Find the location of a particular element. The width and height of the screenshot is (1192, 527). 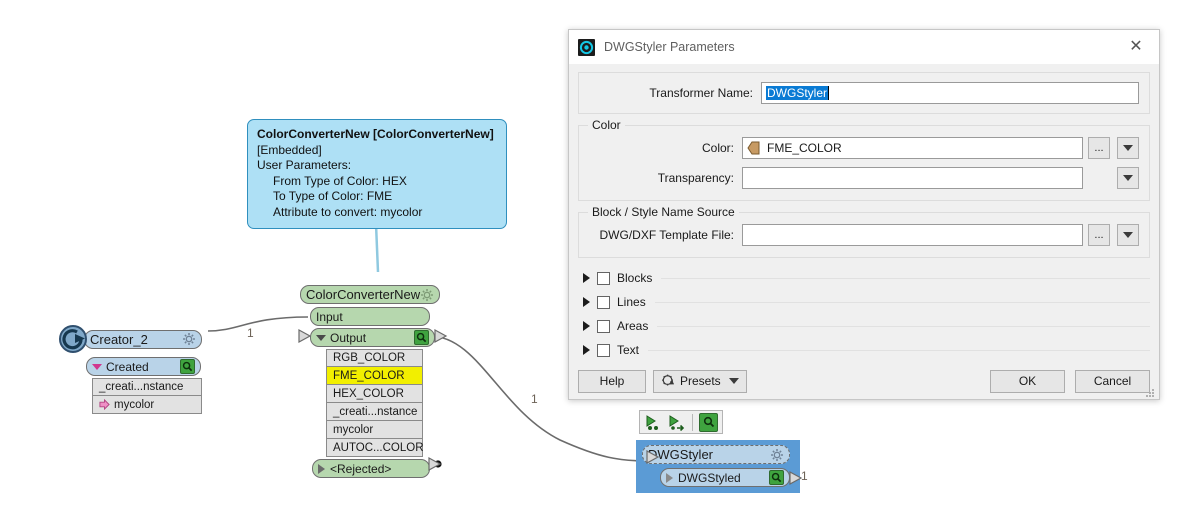

attribute-label: FME_COLOR is located at coordinates (369, 375).